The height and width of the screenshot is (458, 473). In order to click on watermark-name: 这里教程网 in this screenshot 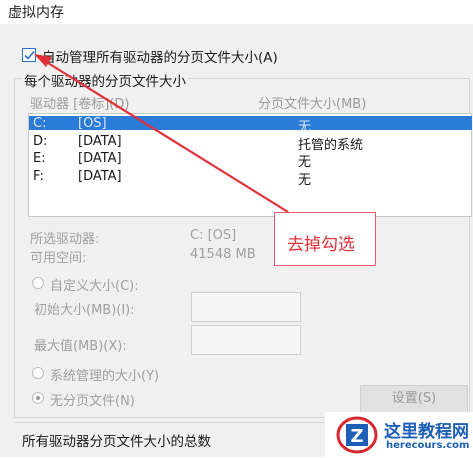, I will do `click(426, 432)`.